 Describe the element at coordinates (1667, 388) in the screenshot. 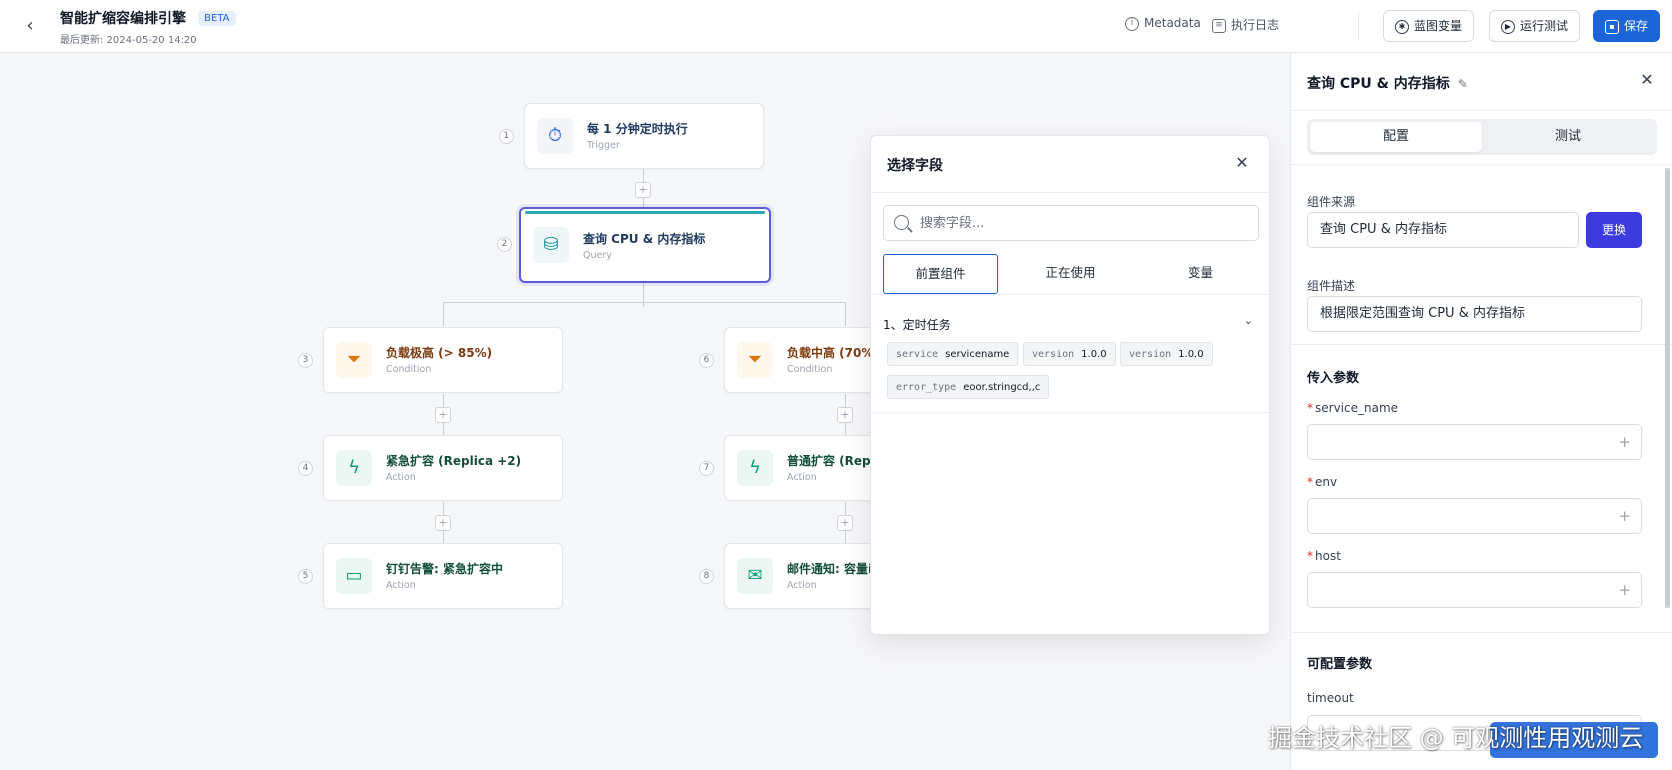

I see `panel-scrollbar` at that location.